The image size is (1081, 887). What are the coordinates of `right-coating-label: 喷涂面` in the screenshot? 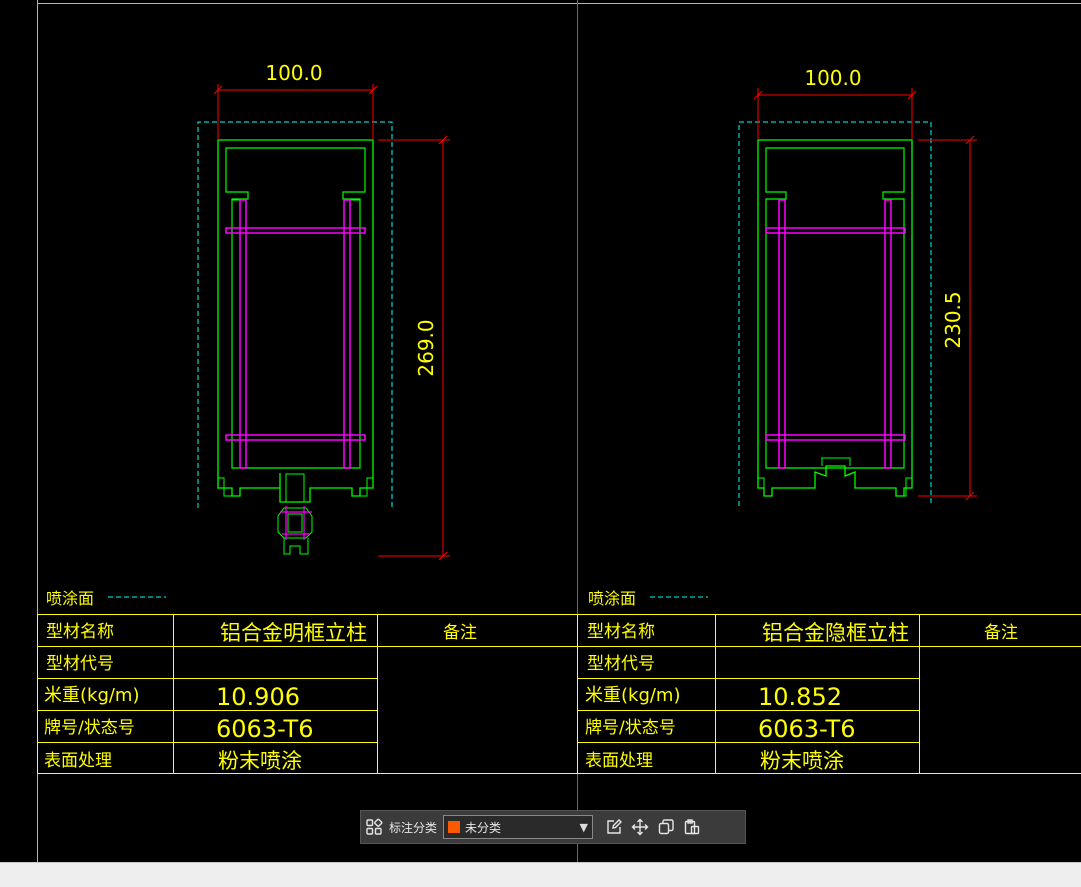 It's located at (612, 598).